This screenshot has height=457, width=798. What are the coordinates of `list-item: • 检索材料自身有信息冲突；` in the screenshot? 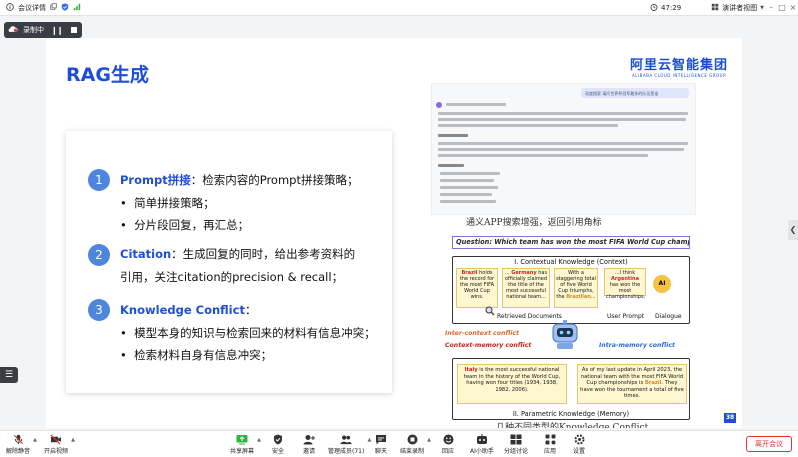 It's located at (196, 355).